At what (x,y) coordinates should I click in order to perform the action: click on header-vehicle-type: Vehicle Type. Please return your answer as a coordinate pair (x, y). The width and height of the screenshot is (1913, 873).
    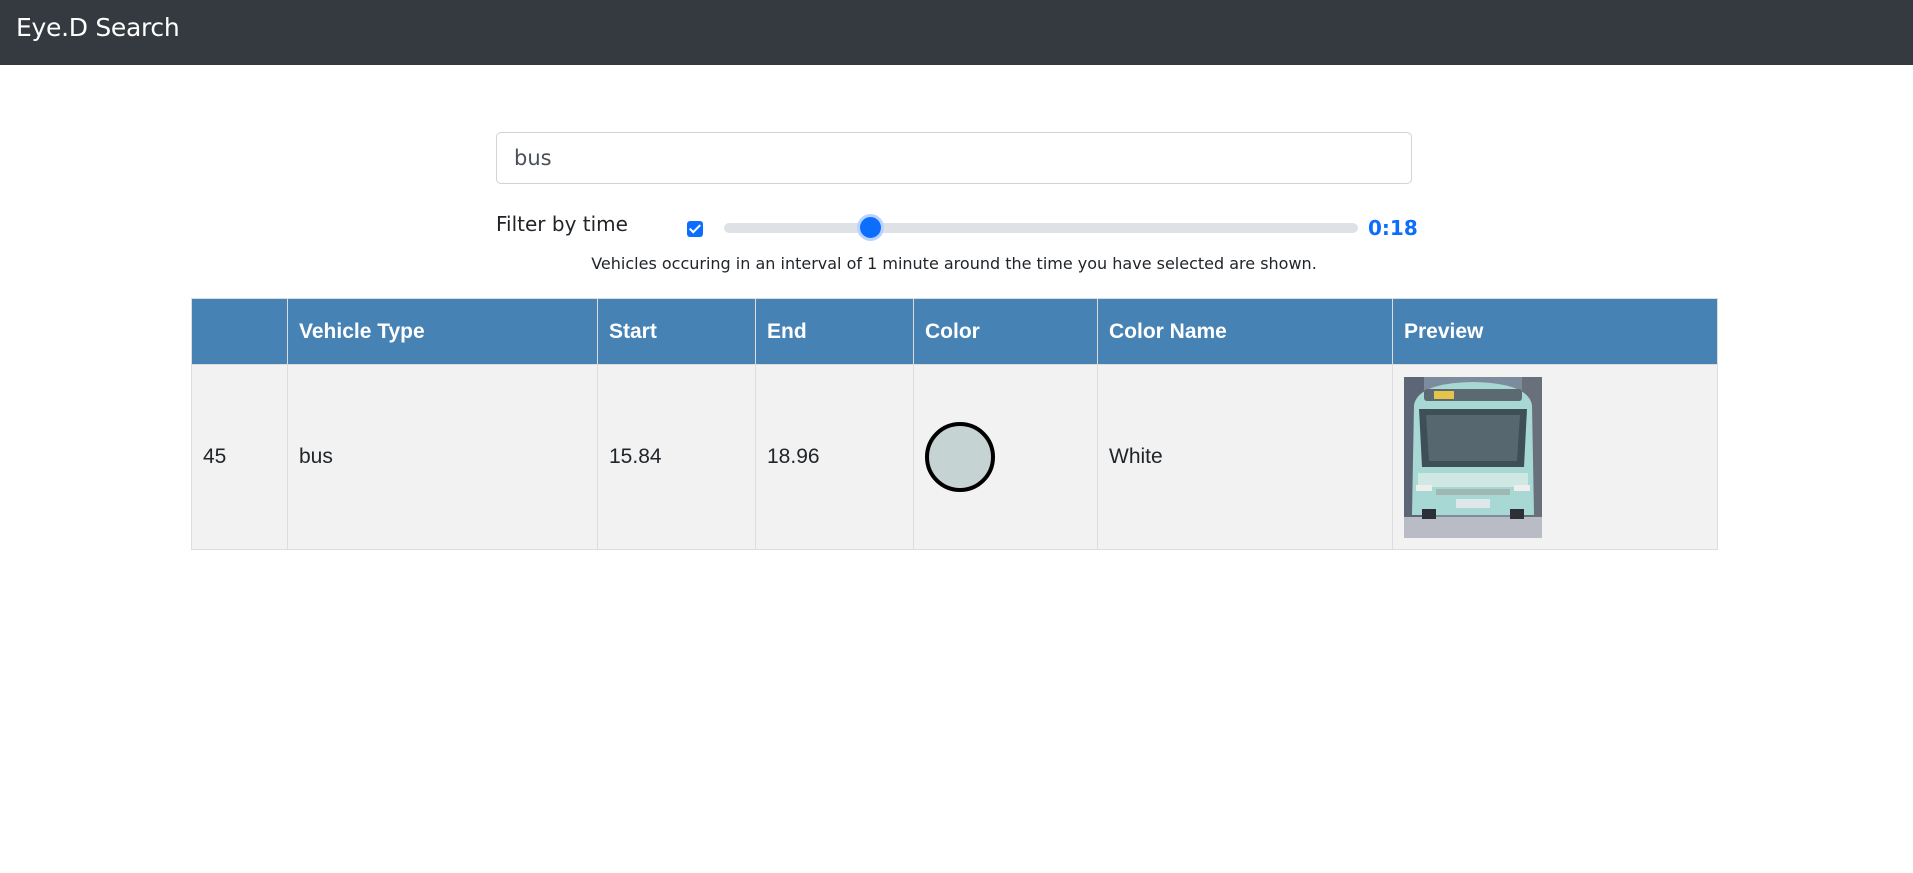
    Looking at the image, I should click on (442, 331).